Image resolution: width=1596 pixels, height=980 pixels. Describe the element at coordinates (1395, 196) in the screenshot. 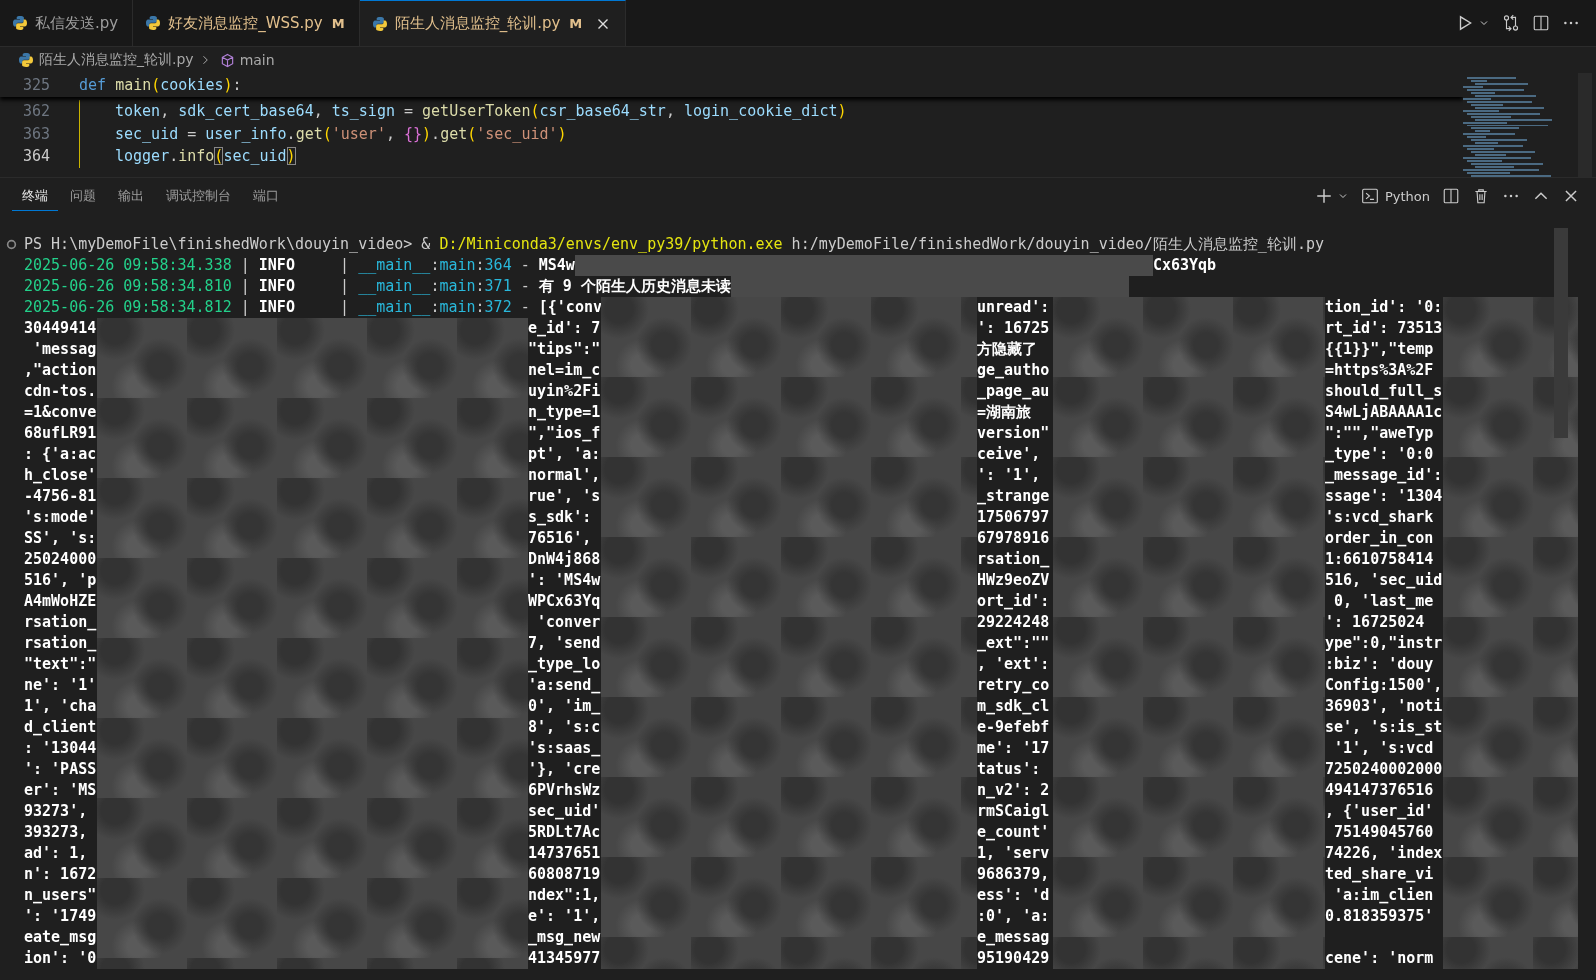

I see `terminal-profile-button: Python` at that location.